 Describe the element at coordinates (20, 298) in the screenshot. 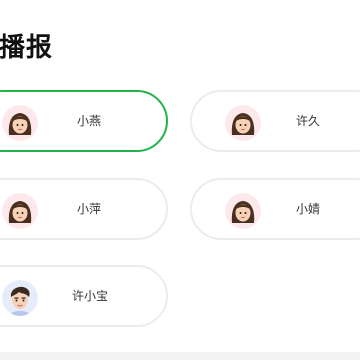

I see `boy-avatar-icon` at that location.